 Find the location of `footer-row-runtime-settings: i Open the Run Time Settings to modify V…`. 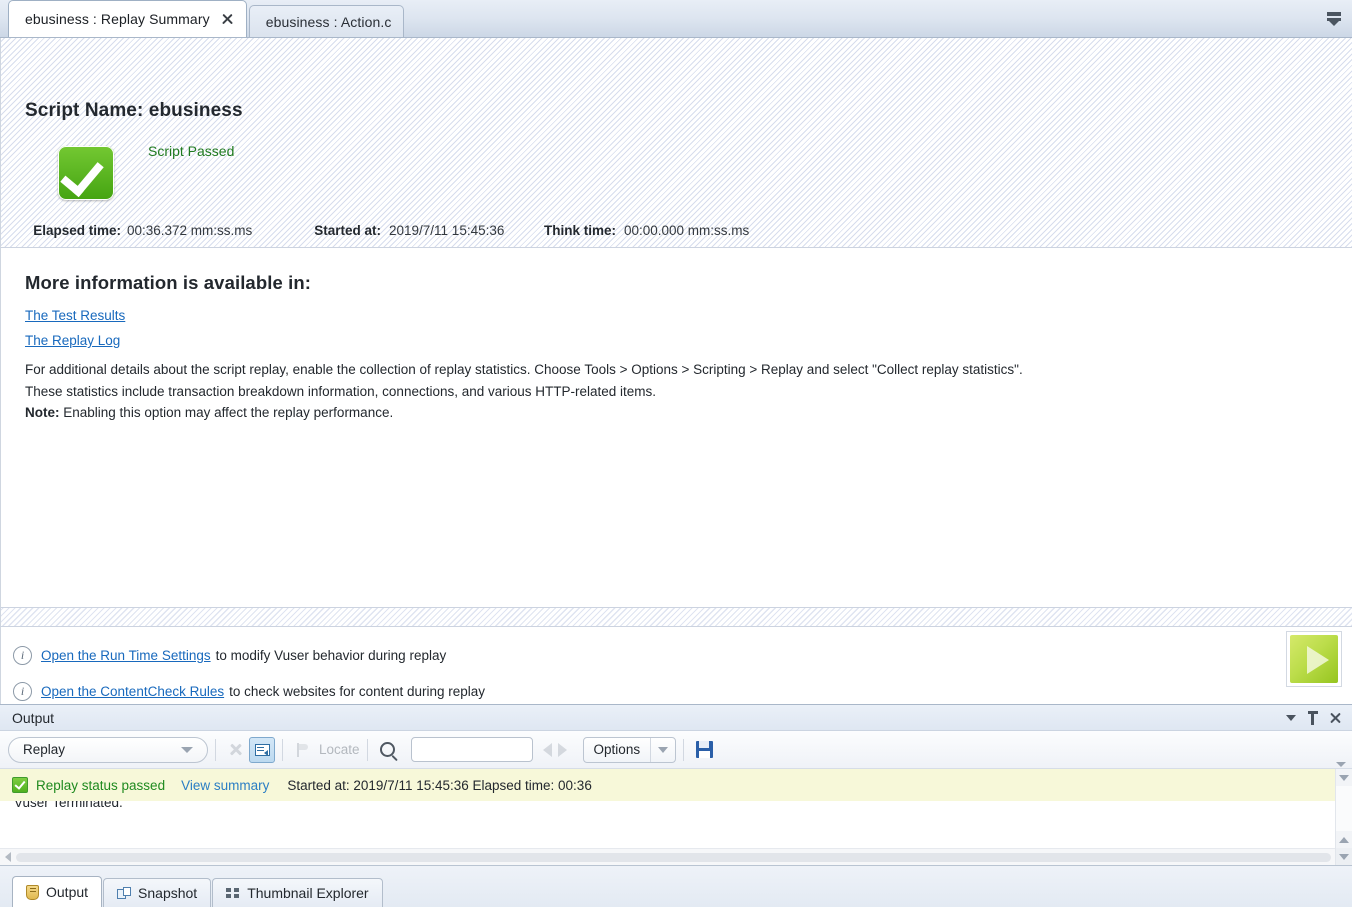

footer-row-runtime-settings: i Open the Run Time Settings to modify V… is located at coordinates (676, 655).